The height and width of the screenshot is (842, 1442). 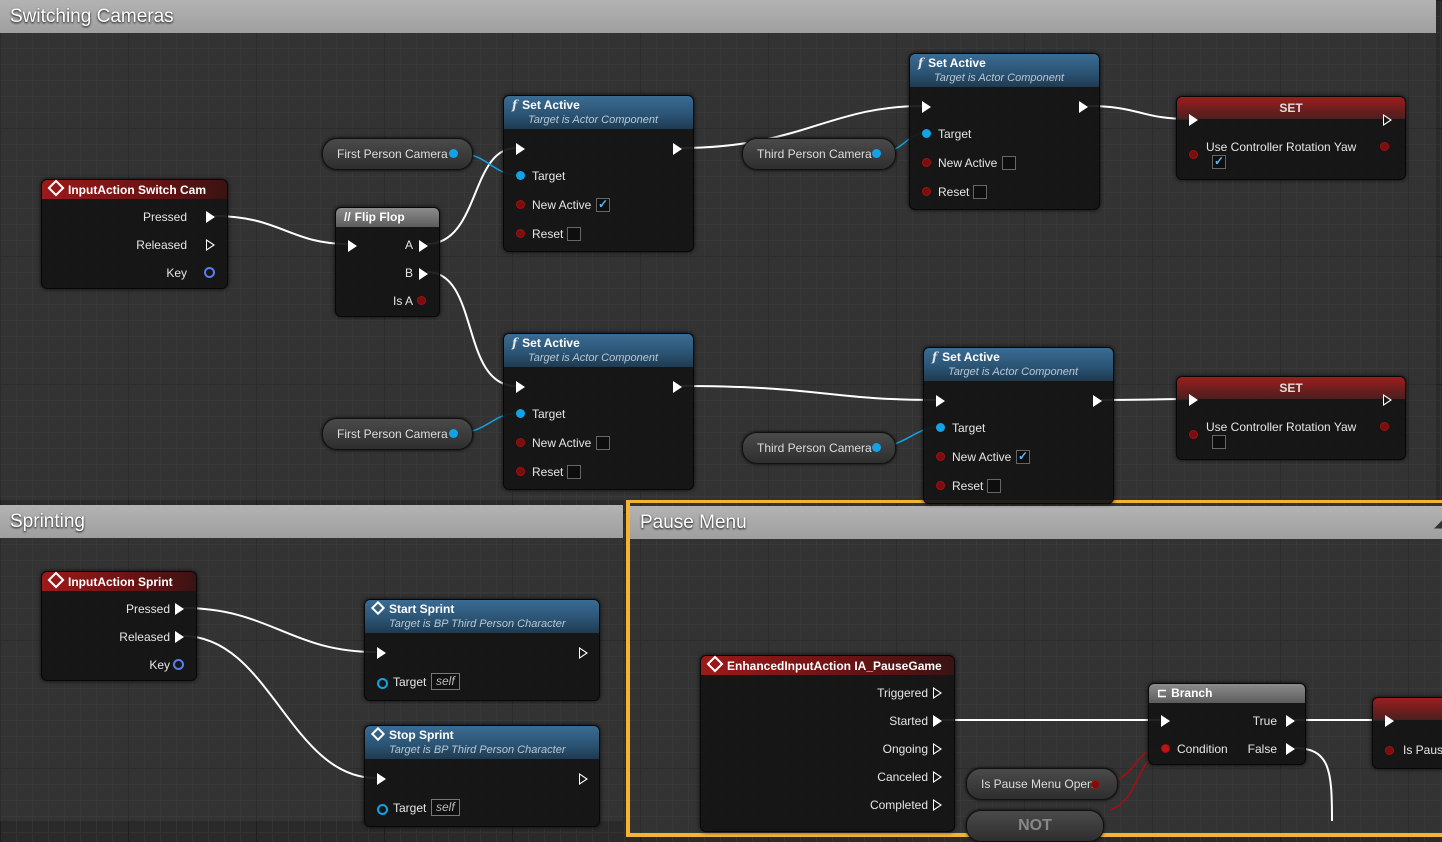 I want to click on exec-pin-b, so click(x=423, y=274).